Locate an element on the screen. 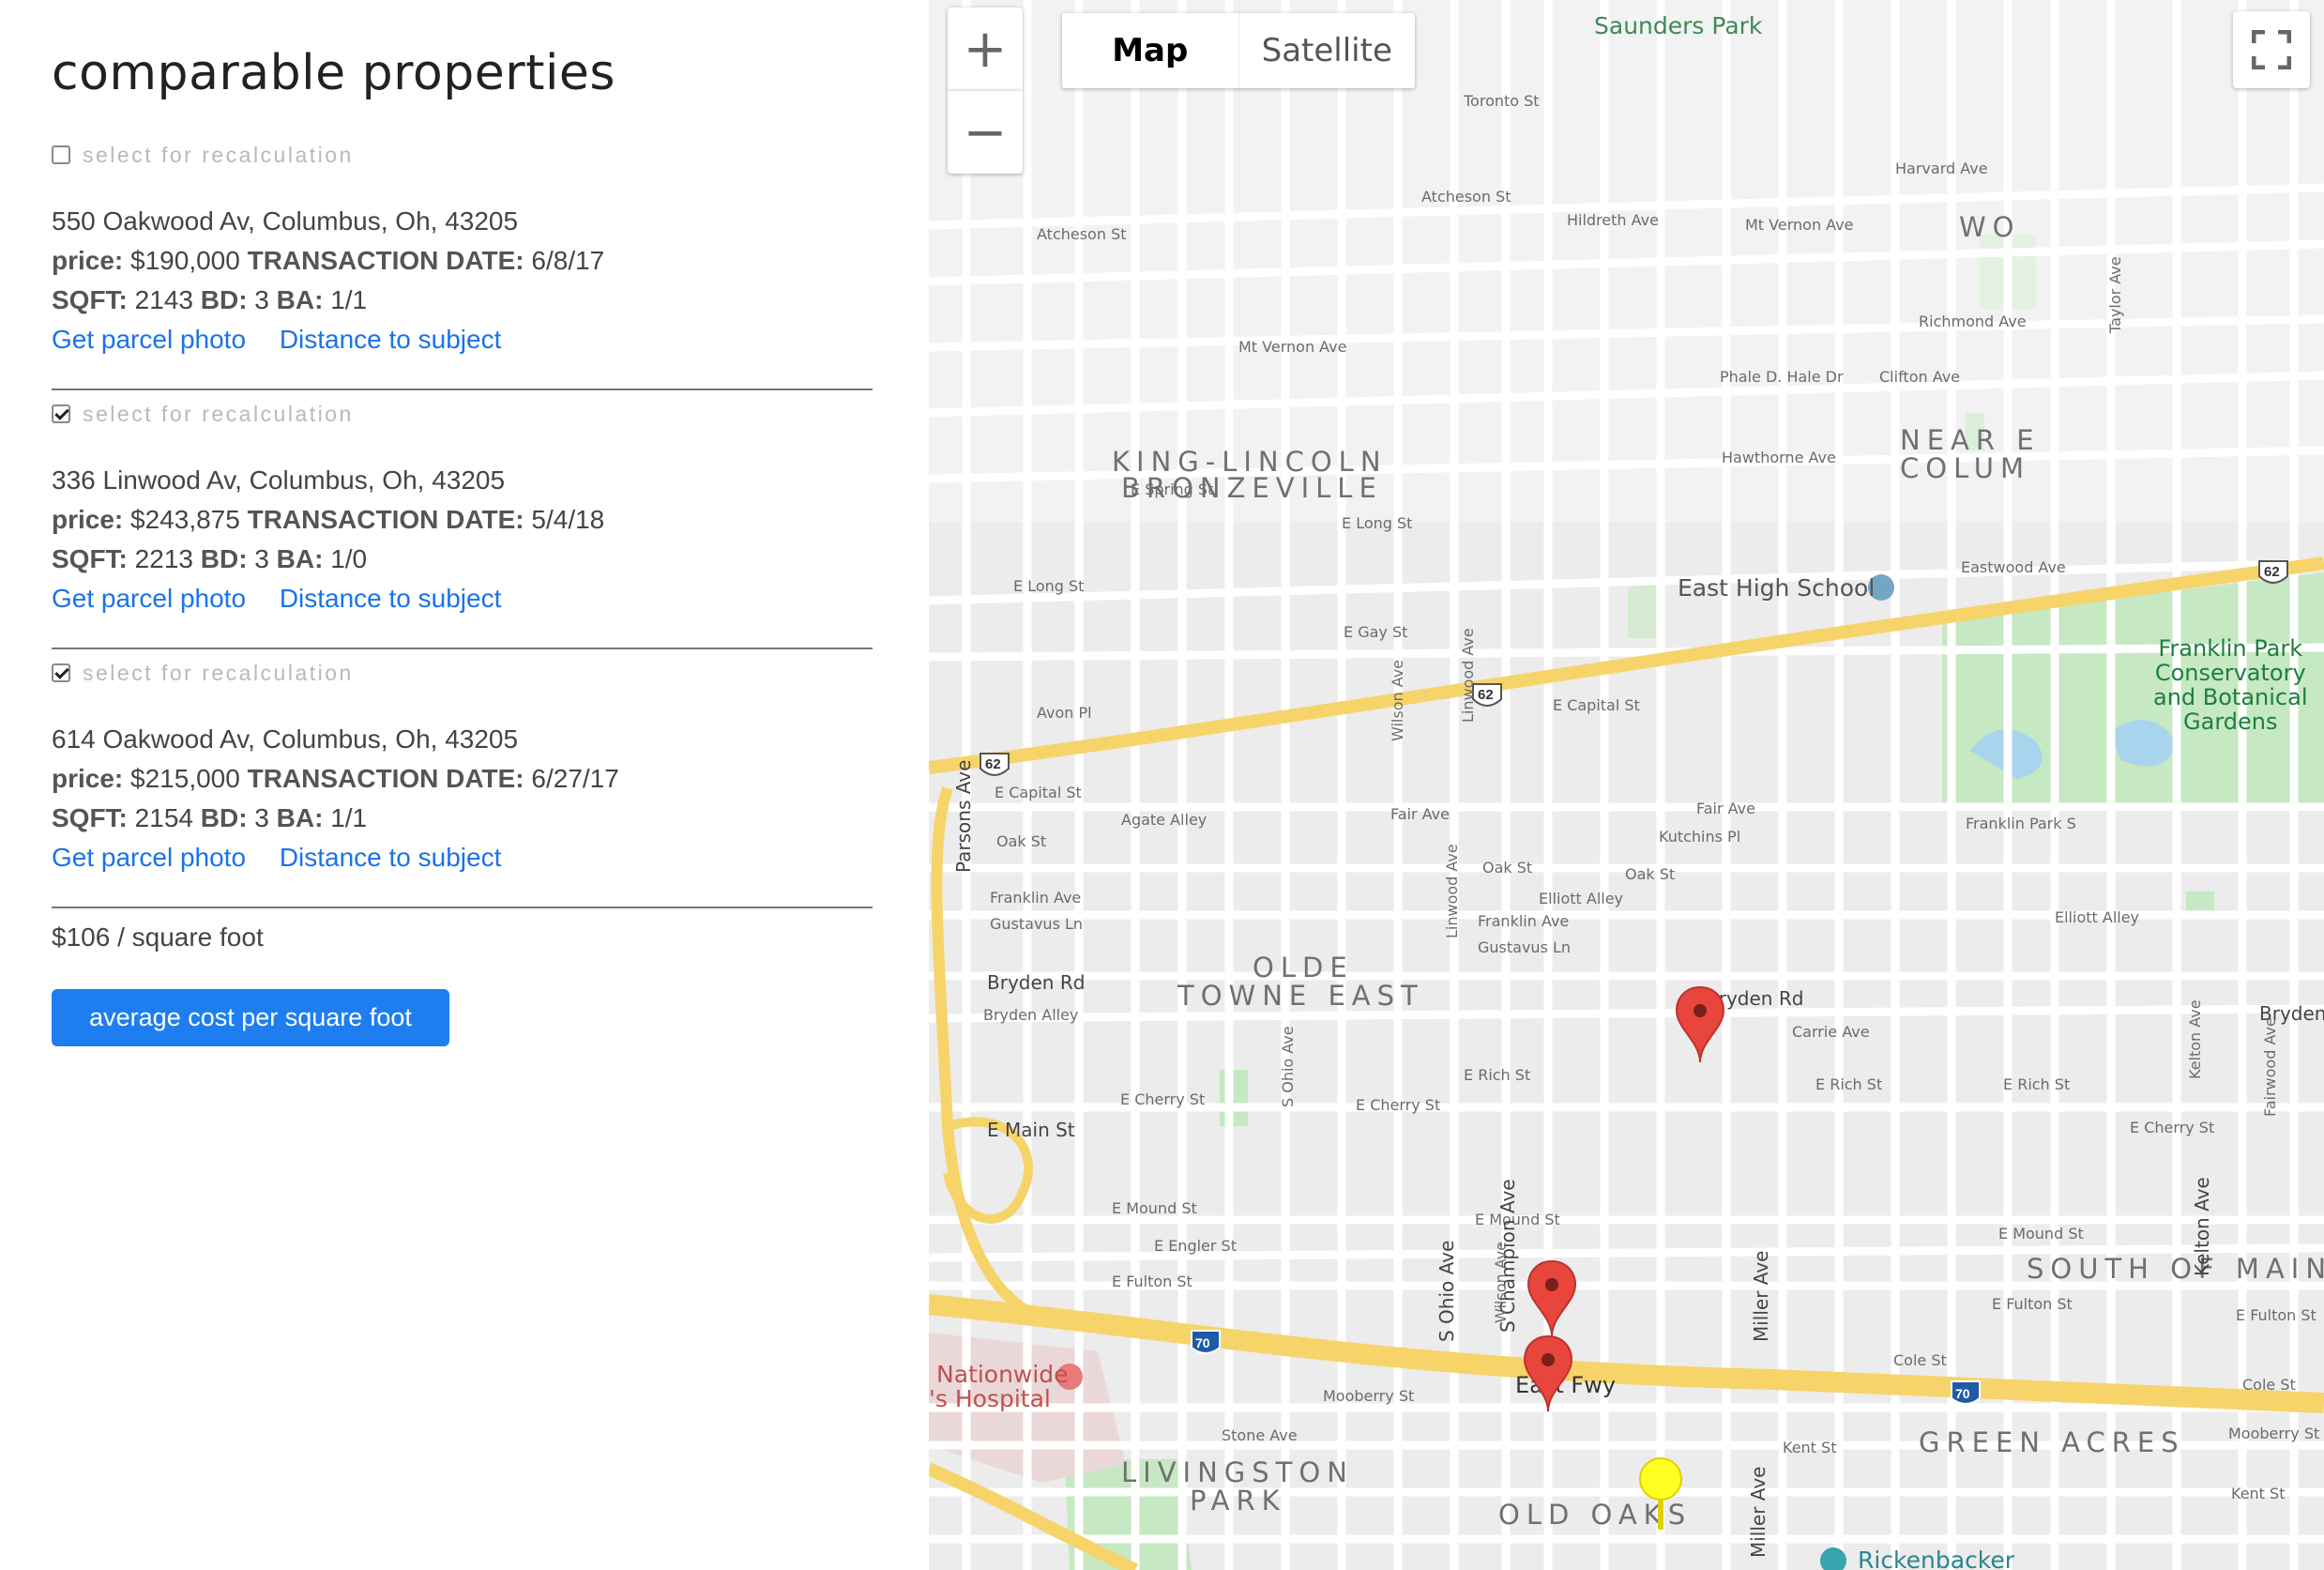 The width and height of the screenshot is (2324, 1570). property-address: 550 Oakwood Av, Columbus, Oh, 43205 is located at coordinates (285, 221).